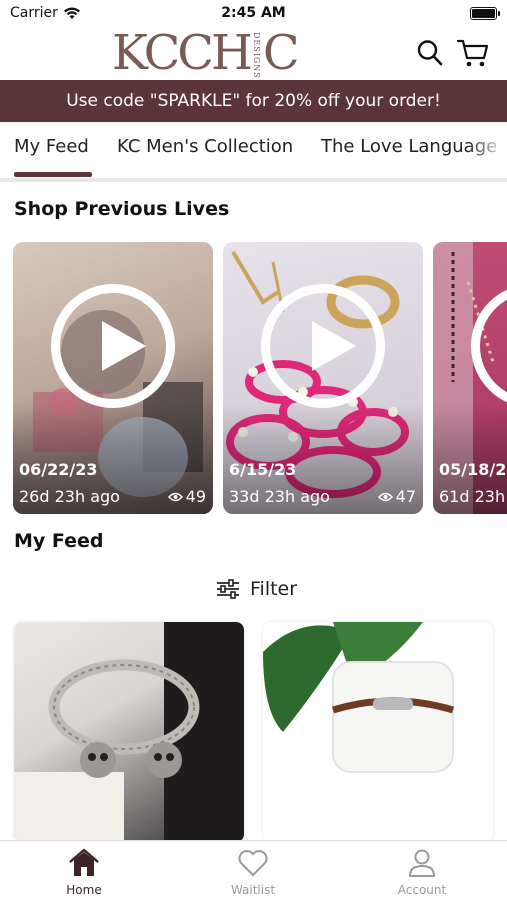  I want to click on nav-waitlist-label: Waitlist, so click(253, 890).